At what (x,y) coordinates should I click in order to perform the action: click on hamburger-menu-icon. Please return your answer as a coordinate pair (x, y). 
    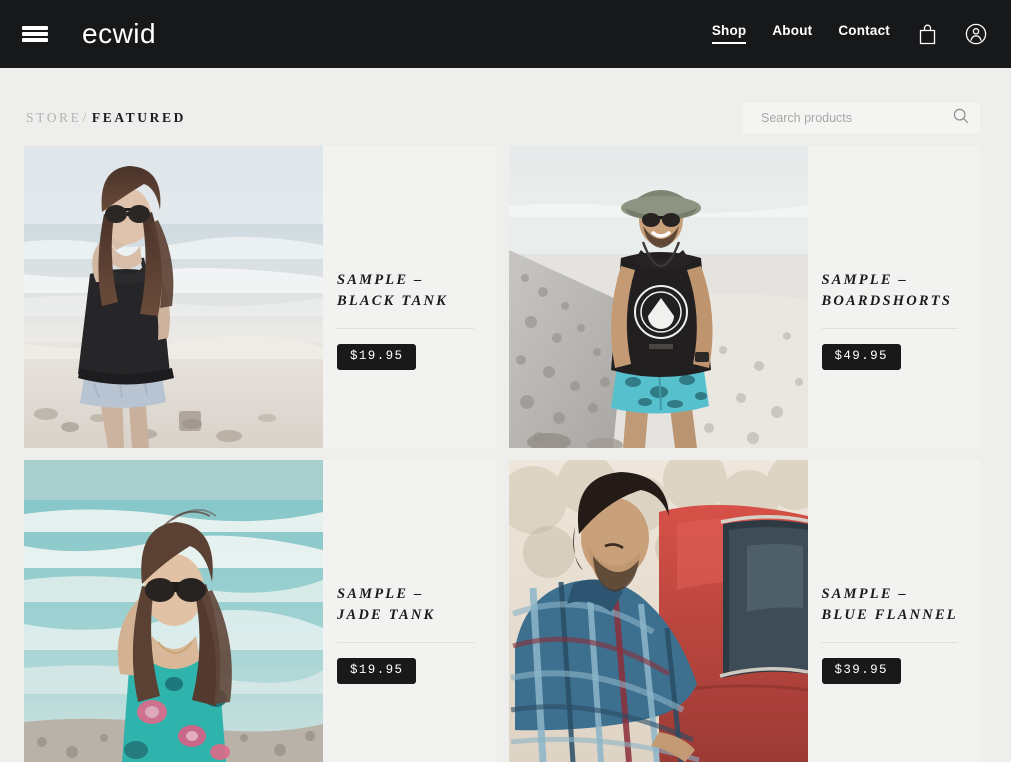
    Looking at the image, I should click on (35, 34).